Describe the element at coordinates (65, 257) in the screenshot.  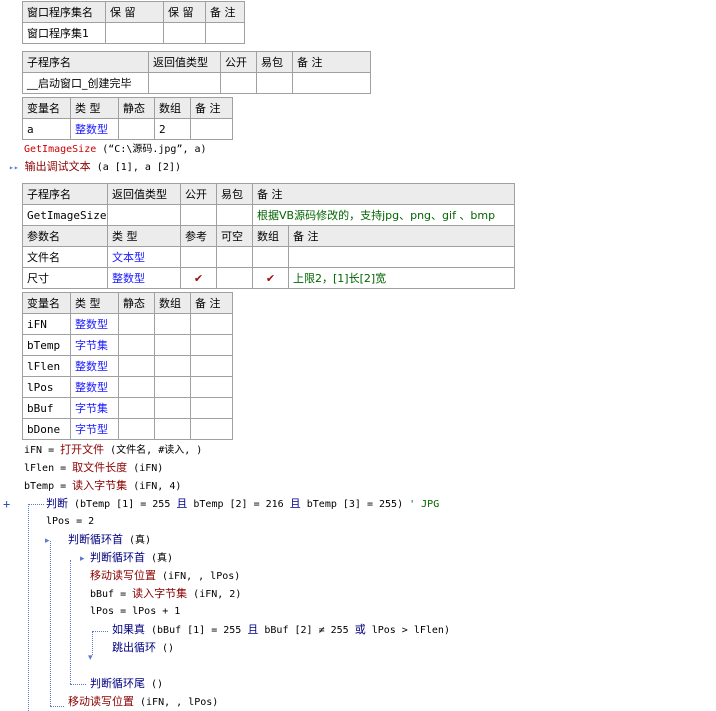
I see `param-name-cell: 文件名` at that location.